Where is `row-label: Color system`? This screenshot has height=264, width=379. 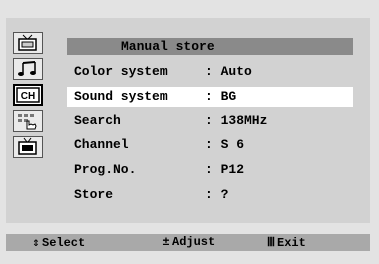
row-label: Color system is located at coordinates (121, 71).